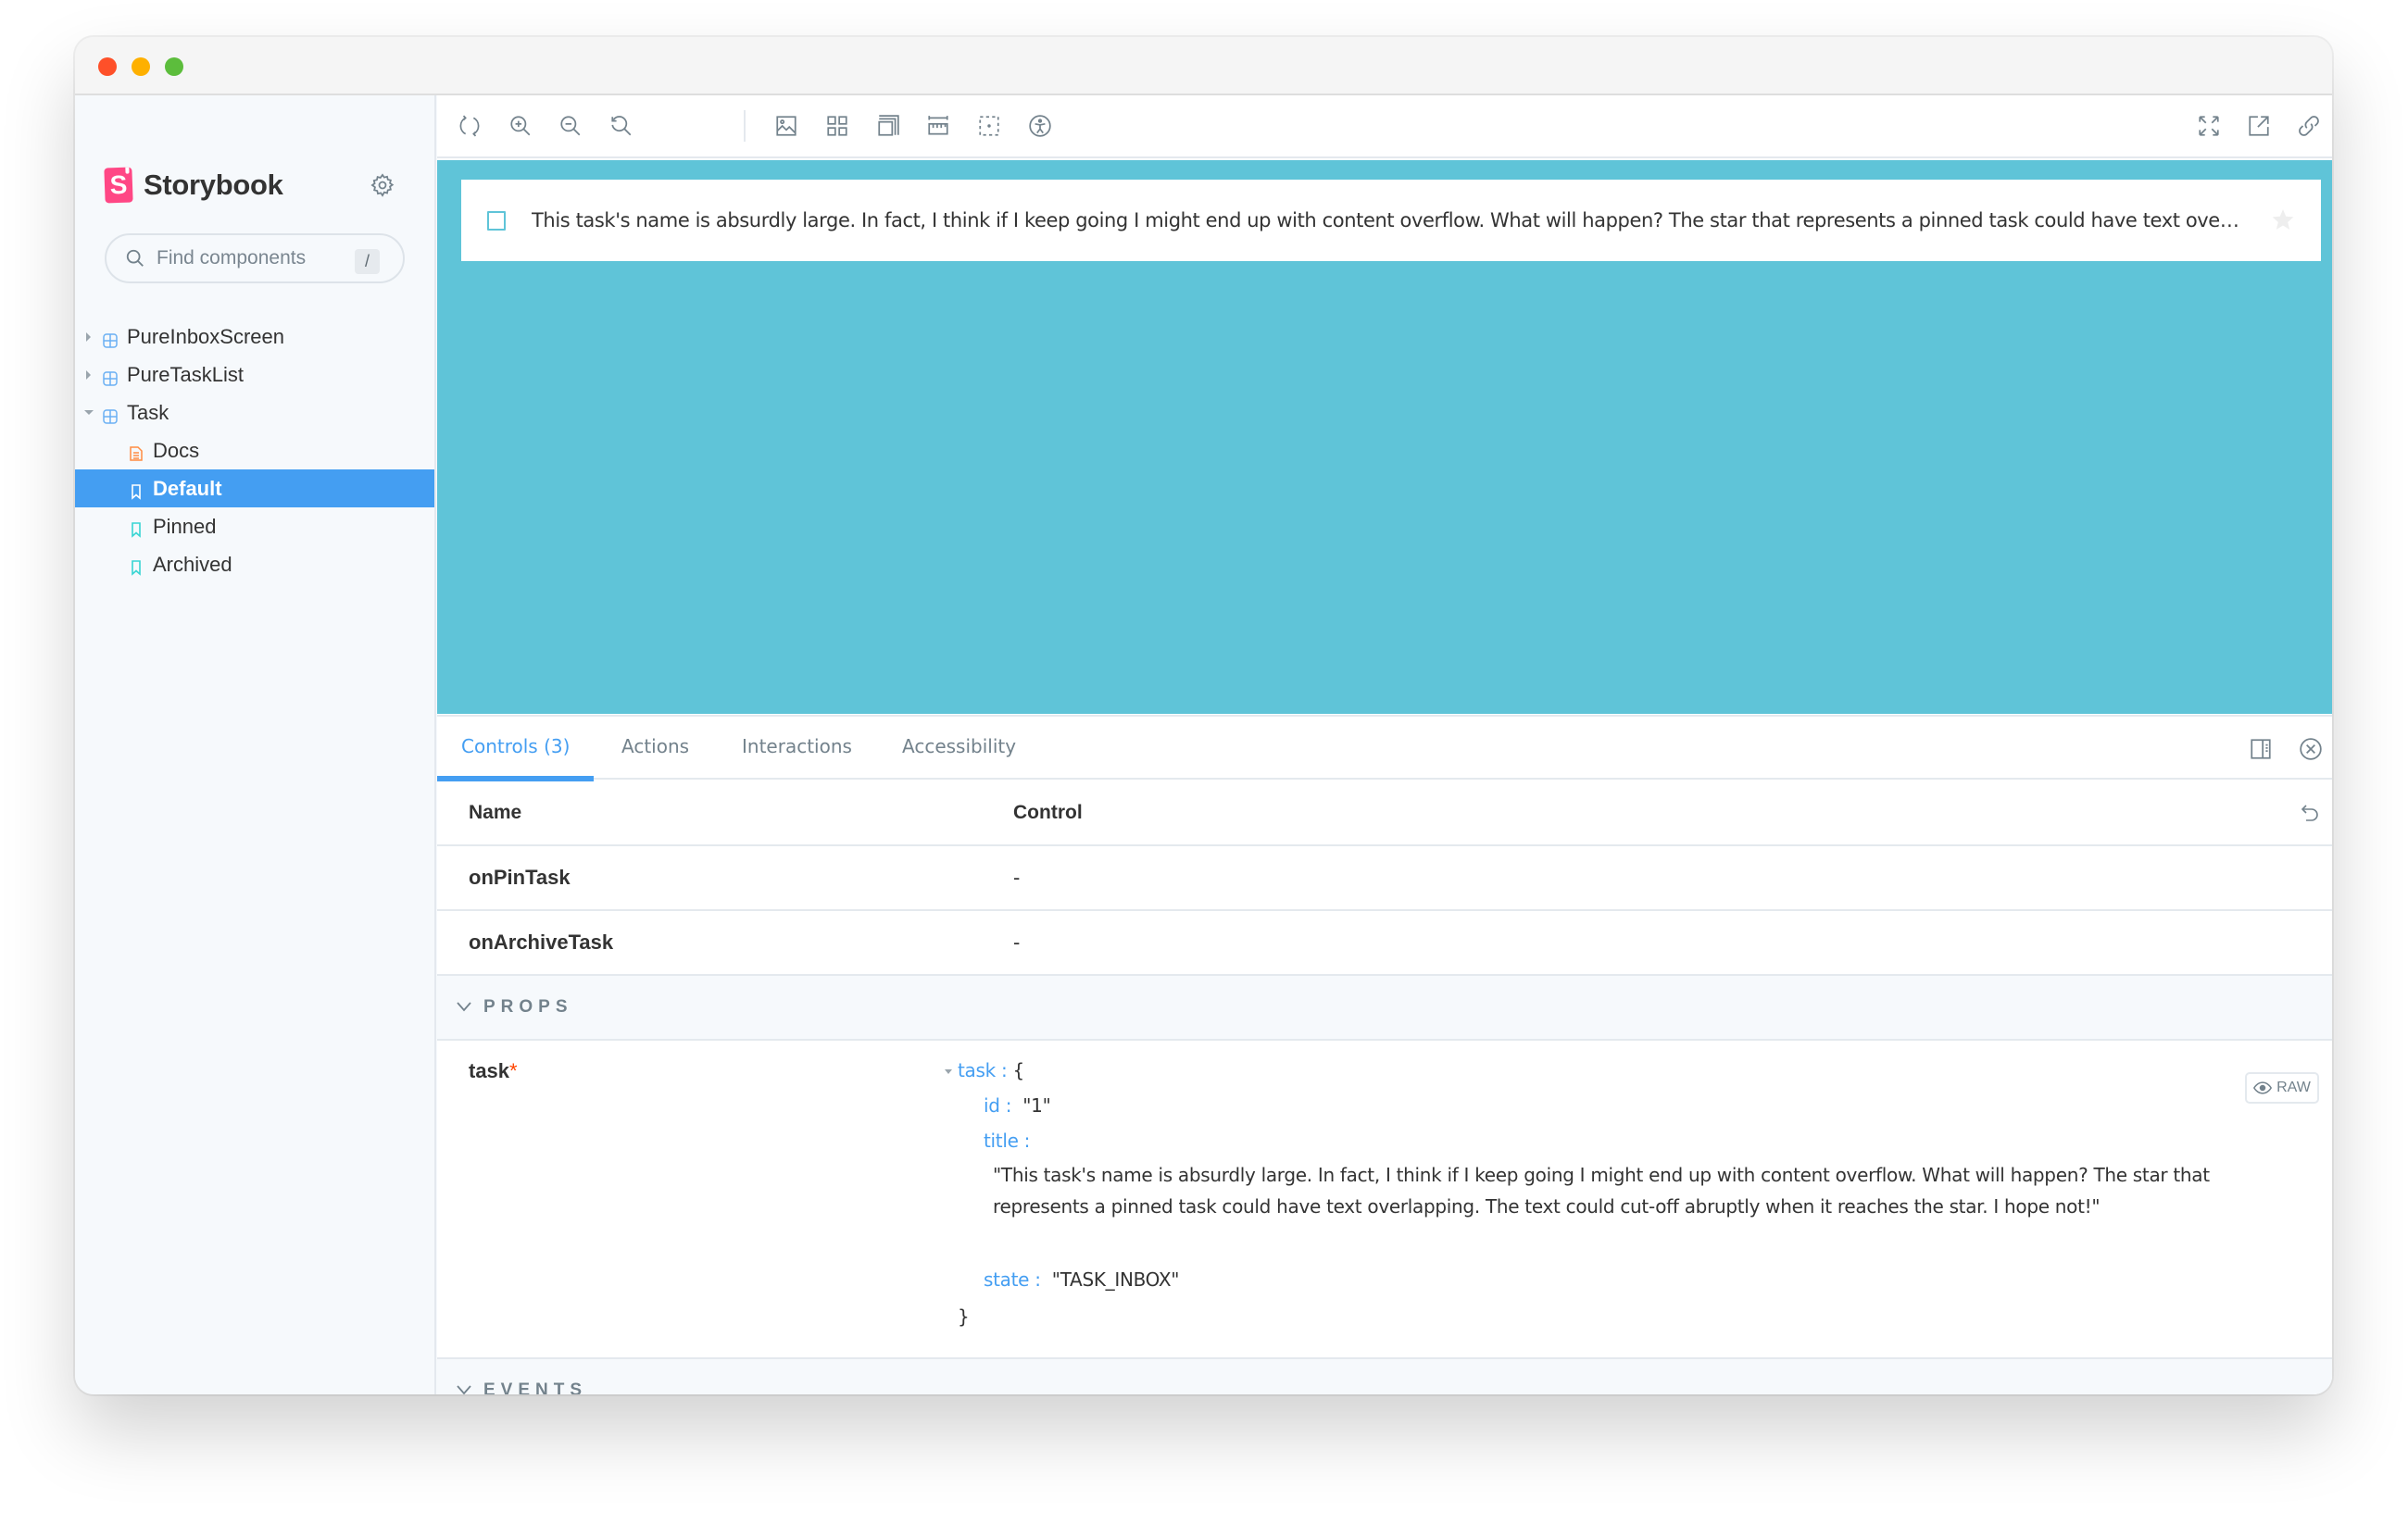 The image size is (2408, 1524). What do you see at coordinates (2209, 126) in the screenshot?
I see `fullscreen-icon` at bounding box center [2209, 126].